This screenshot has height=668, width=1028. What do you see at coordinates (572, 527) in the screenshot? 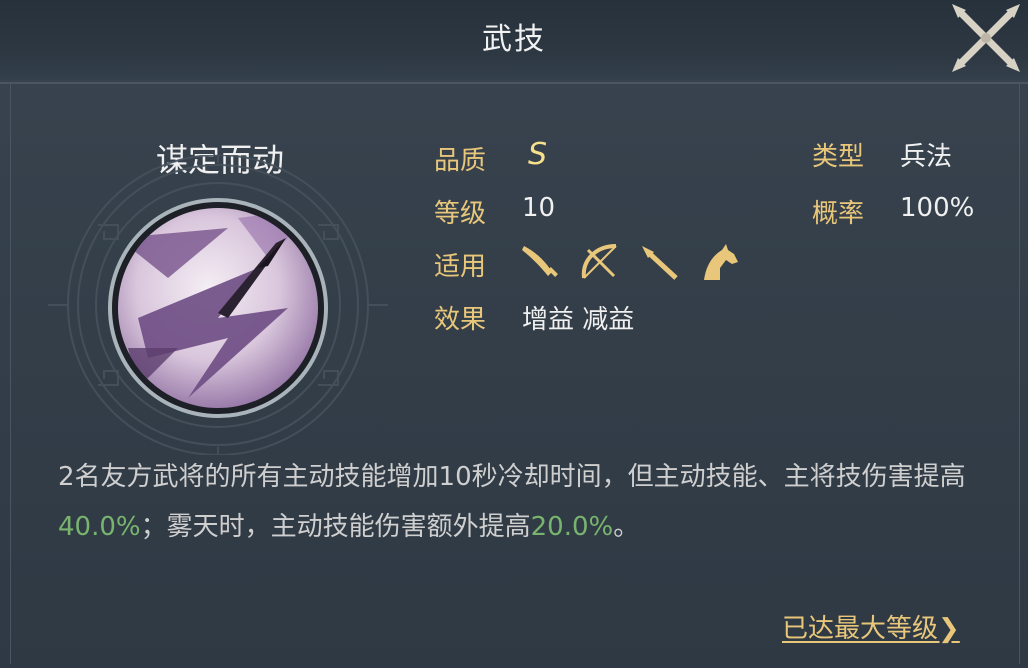
I see `fog-bonus-value: 20.0%` at bounding box center [572, 527].